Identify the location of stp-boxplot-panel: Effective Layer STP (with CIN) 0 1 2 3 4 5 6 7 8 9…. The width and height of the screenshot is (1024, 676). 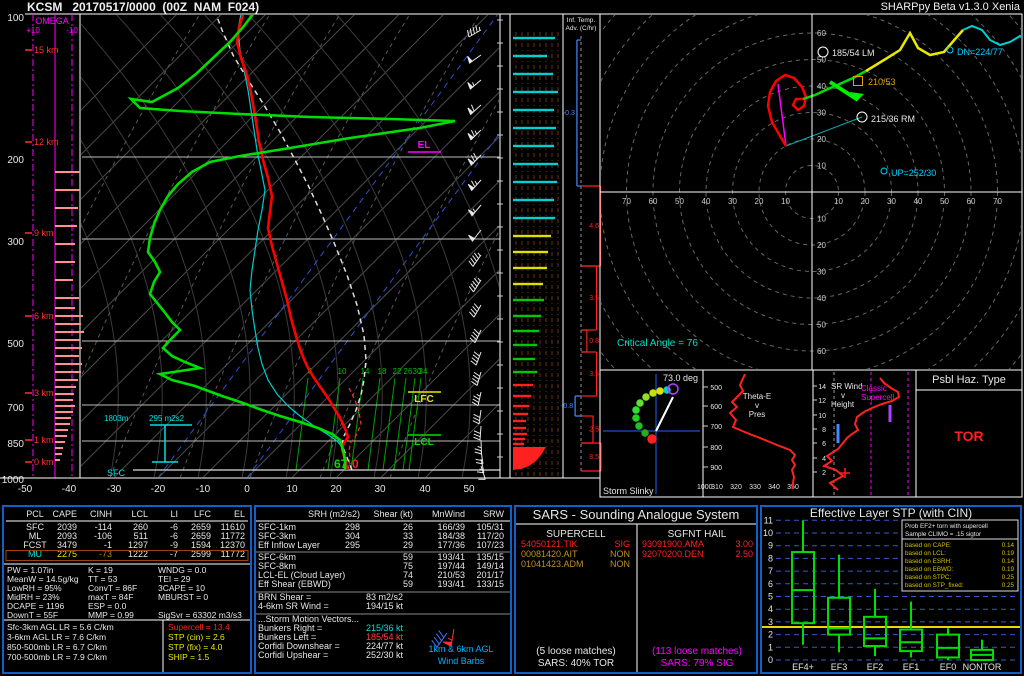
(891, 589).